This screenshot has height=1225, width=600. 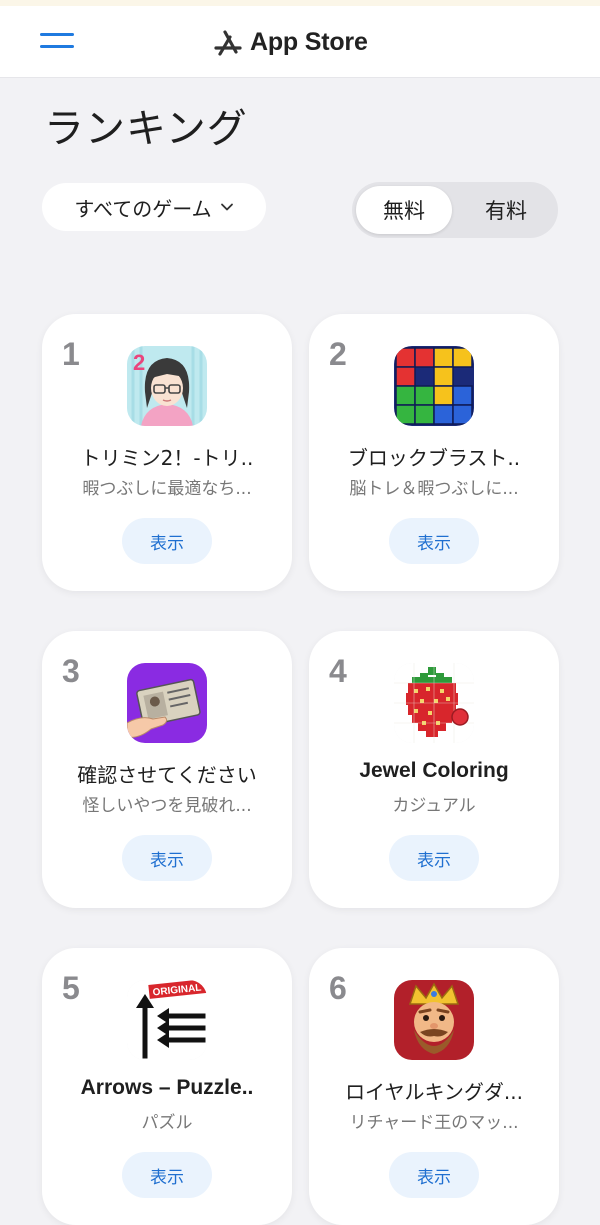 I want to click on app-name: 確認させてください, so click(x=167, y=775).